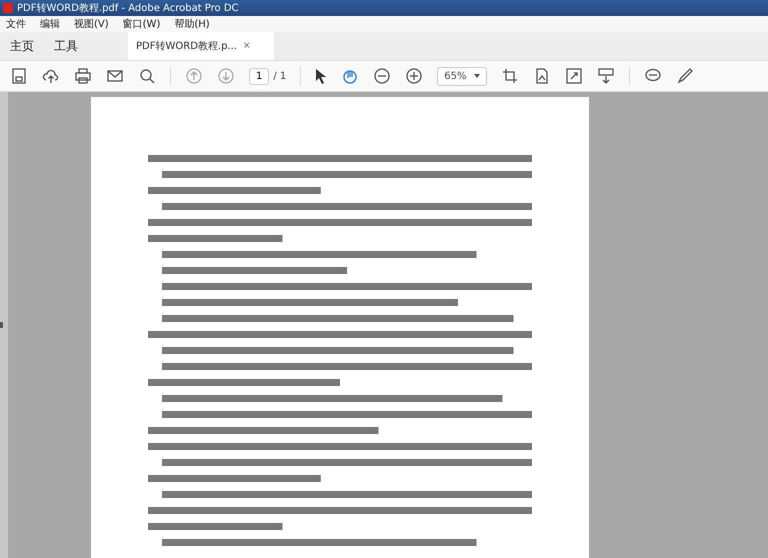 This screenshot has width=768, height=558. What do you see at coordinates (8, 8) in the screenshot?
I see `app-logo-icon` at bounding box center [8, 8].